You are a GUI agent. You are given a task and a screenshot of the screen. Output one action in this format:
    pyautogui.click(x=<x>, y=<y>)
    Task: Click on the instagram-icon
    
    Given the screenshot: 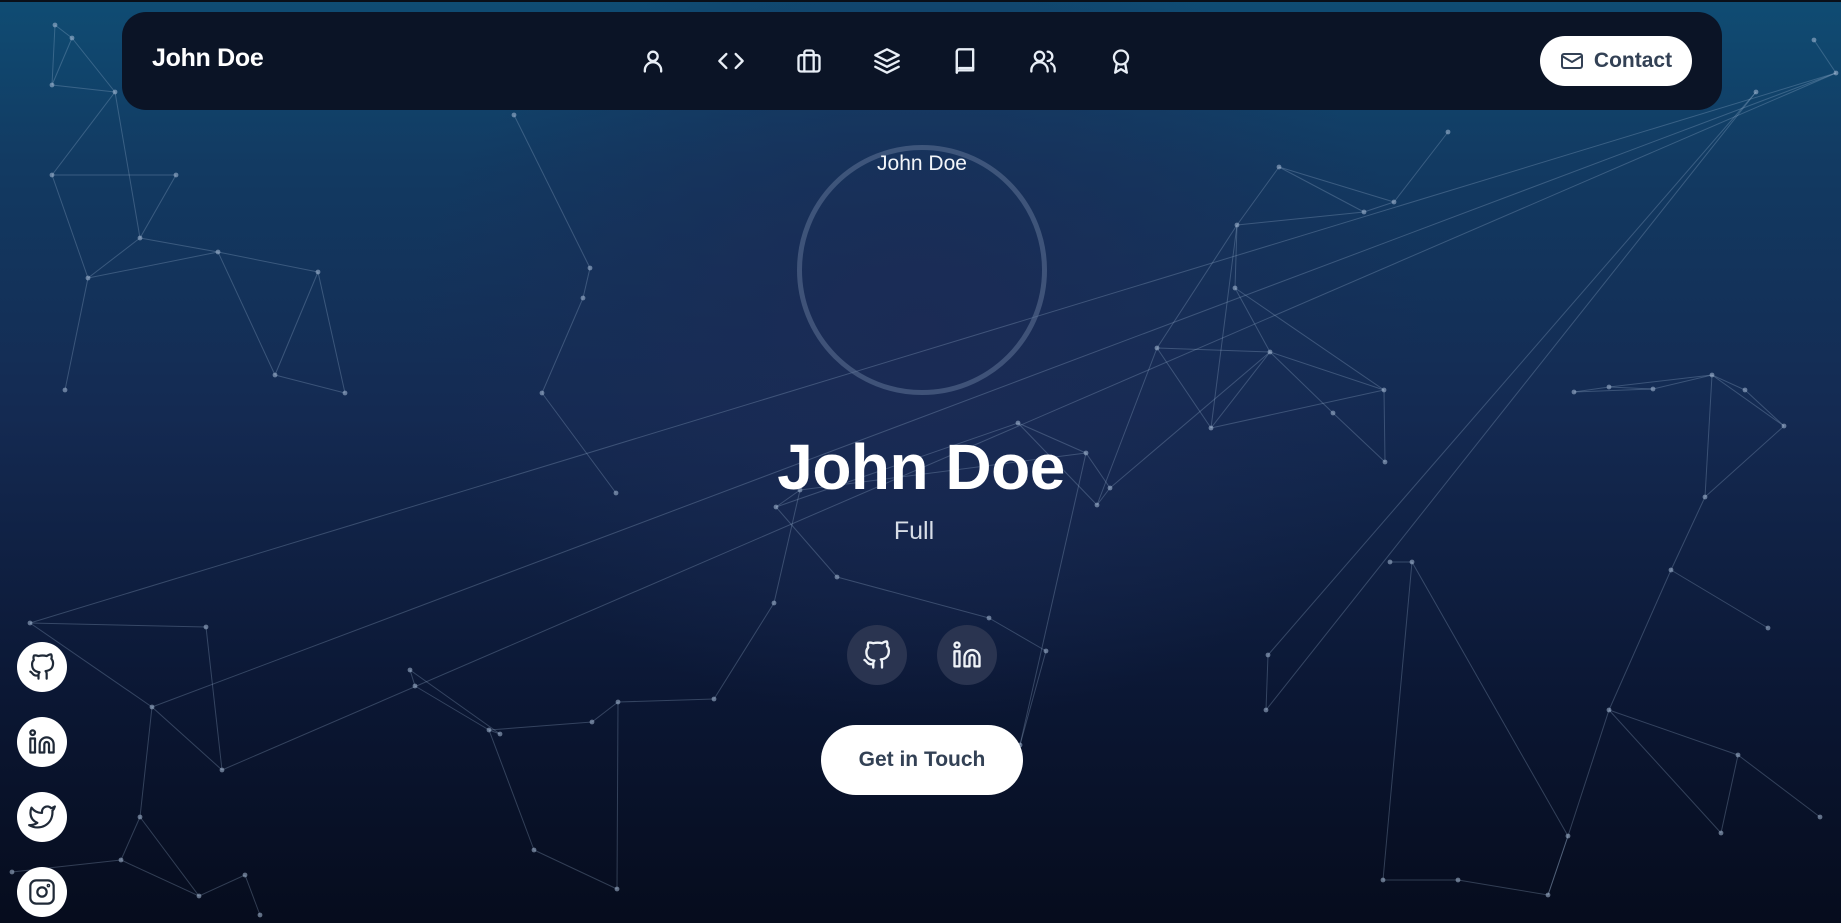 What is the action you would take?
    pyautogui.click(x=42, y=892)
    